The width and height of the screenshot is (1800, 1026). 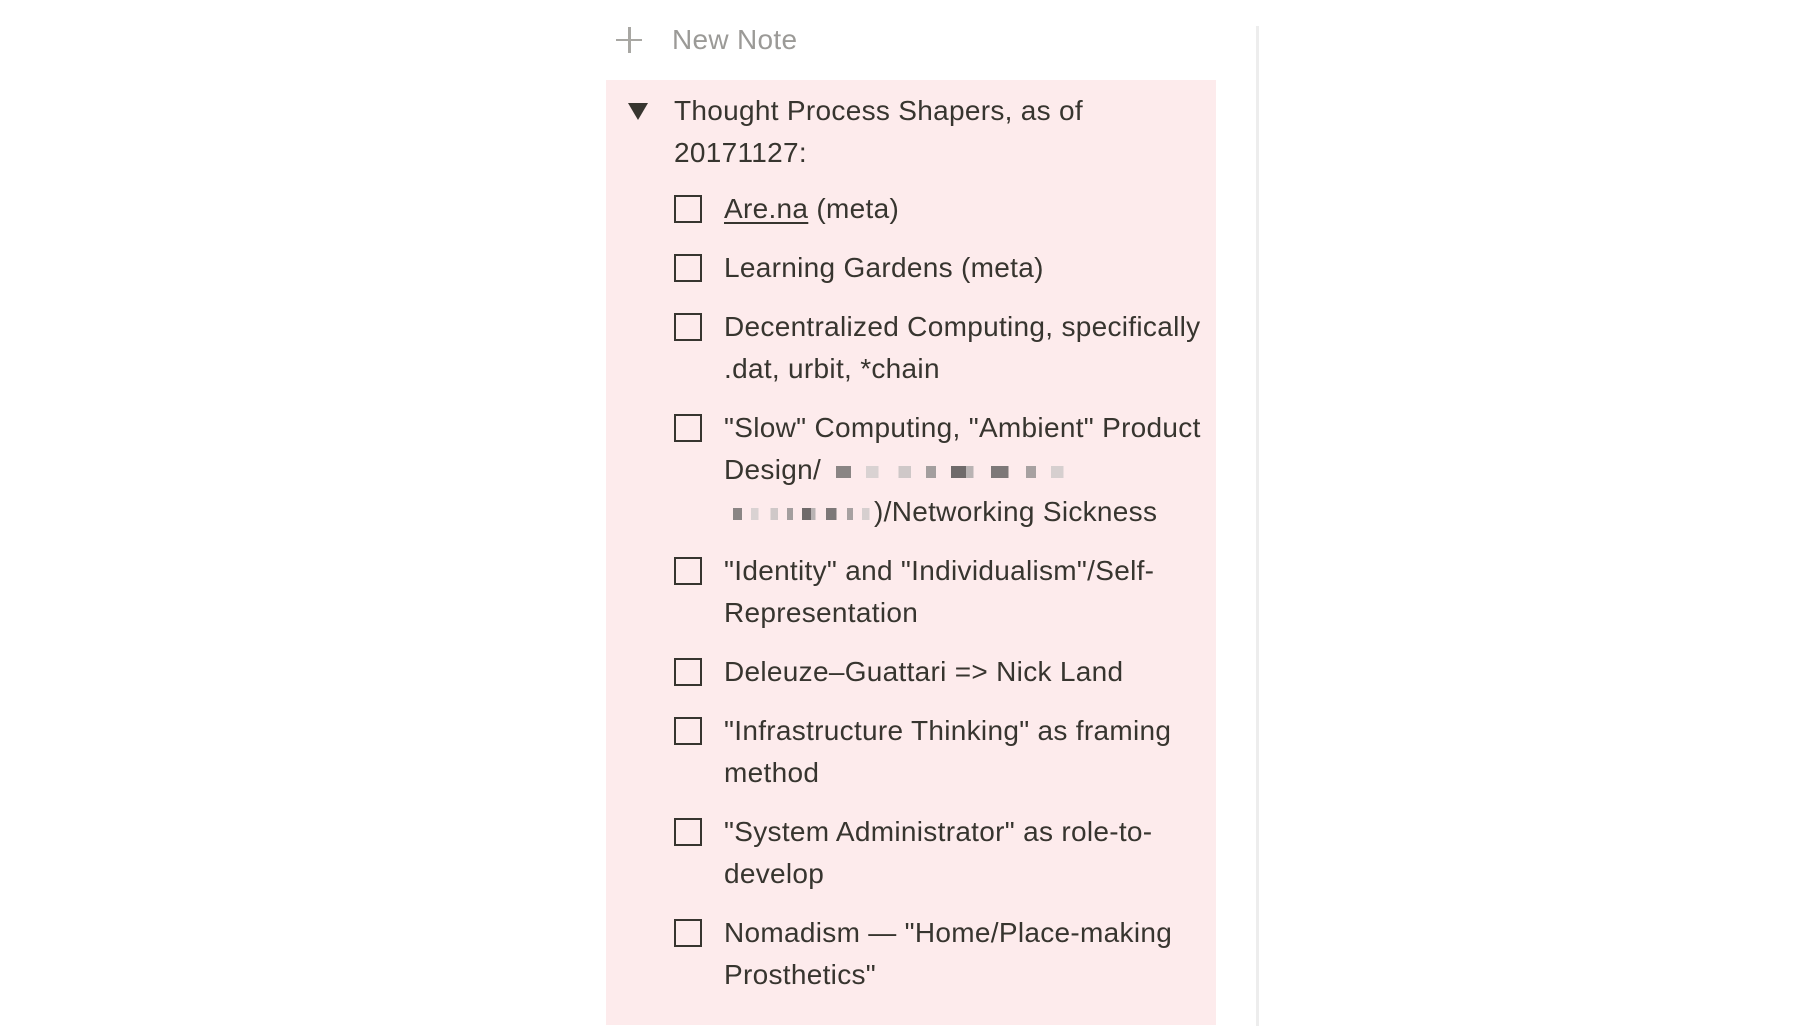 What do you see at coordinates (1016, 511) in the screenshot?
I see `todo-text-after: )/Networking Sickness` at bounding box center [1016, 511].